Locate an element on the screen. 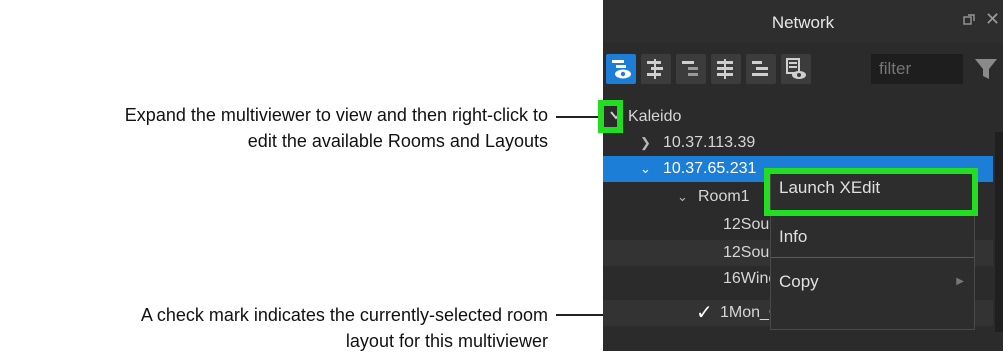 The image size is (1003, 354). tree-level-icon is located at coordinates (725, 69).